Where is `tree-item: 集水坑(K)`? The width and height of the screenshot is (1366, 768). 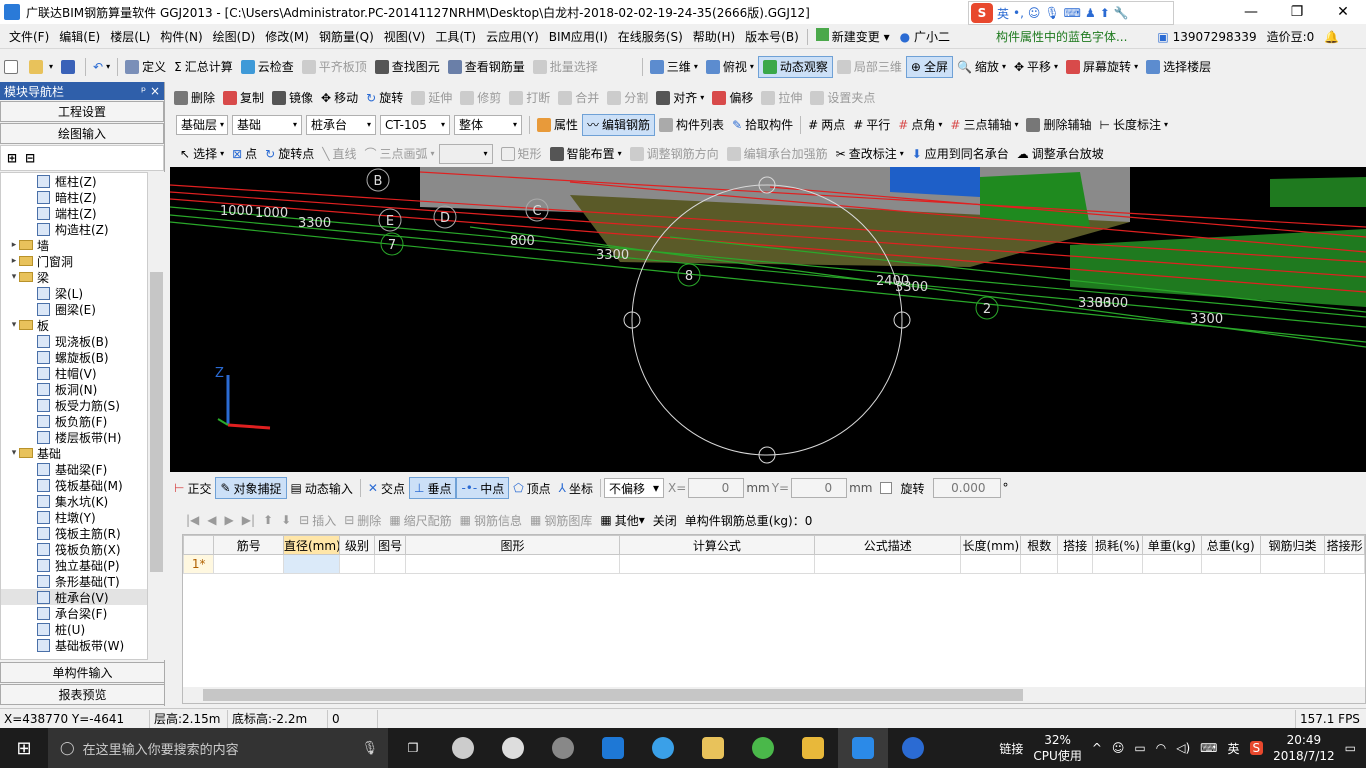 tree-item: 集水坑(K) is located at coordinates (74, 501).